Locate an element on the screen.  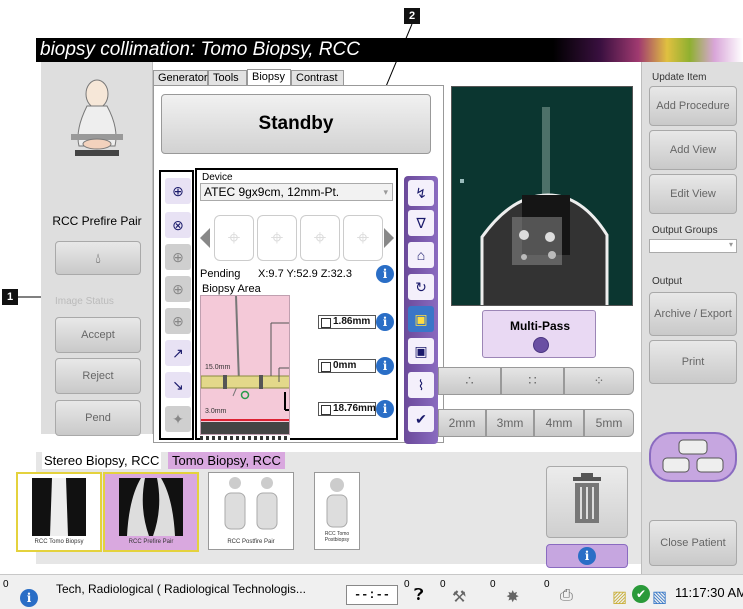
count-3: 0 is located at coordinates (493, 584).